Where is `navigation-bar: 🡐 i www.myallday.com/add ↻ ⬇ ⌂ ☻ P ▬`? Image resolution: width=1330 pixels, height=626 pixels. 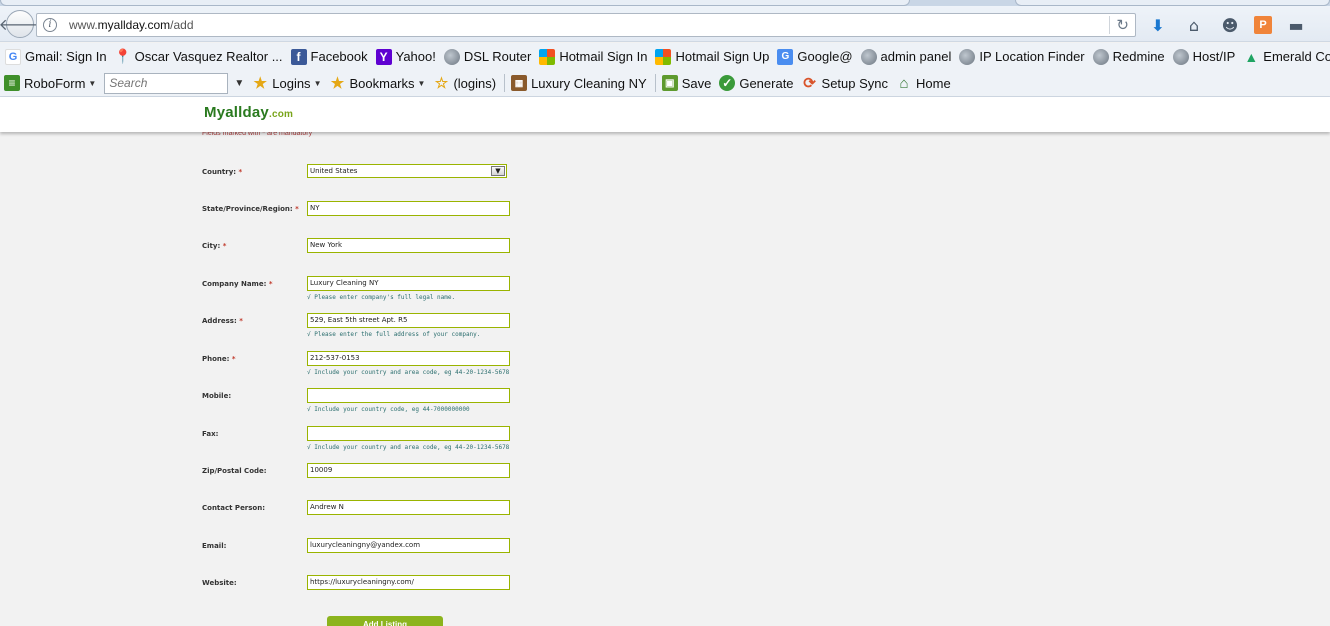 navigation-bar: 🡐 i www.myallday.com/add ↻ ⬇ ⌂ ☻ P ▬ is located at coordinates (665, 24).